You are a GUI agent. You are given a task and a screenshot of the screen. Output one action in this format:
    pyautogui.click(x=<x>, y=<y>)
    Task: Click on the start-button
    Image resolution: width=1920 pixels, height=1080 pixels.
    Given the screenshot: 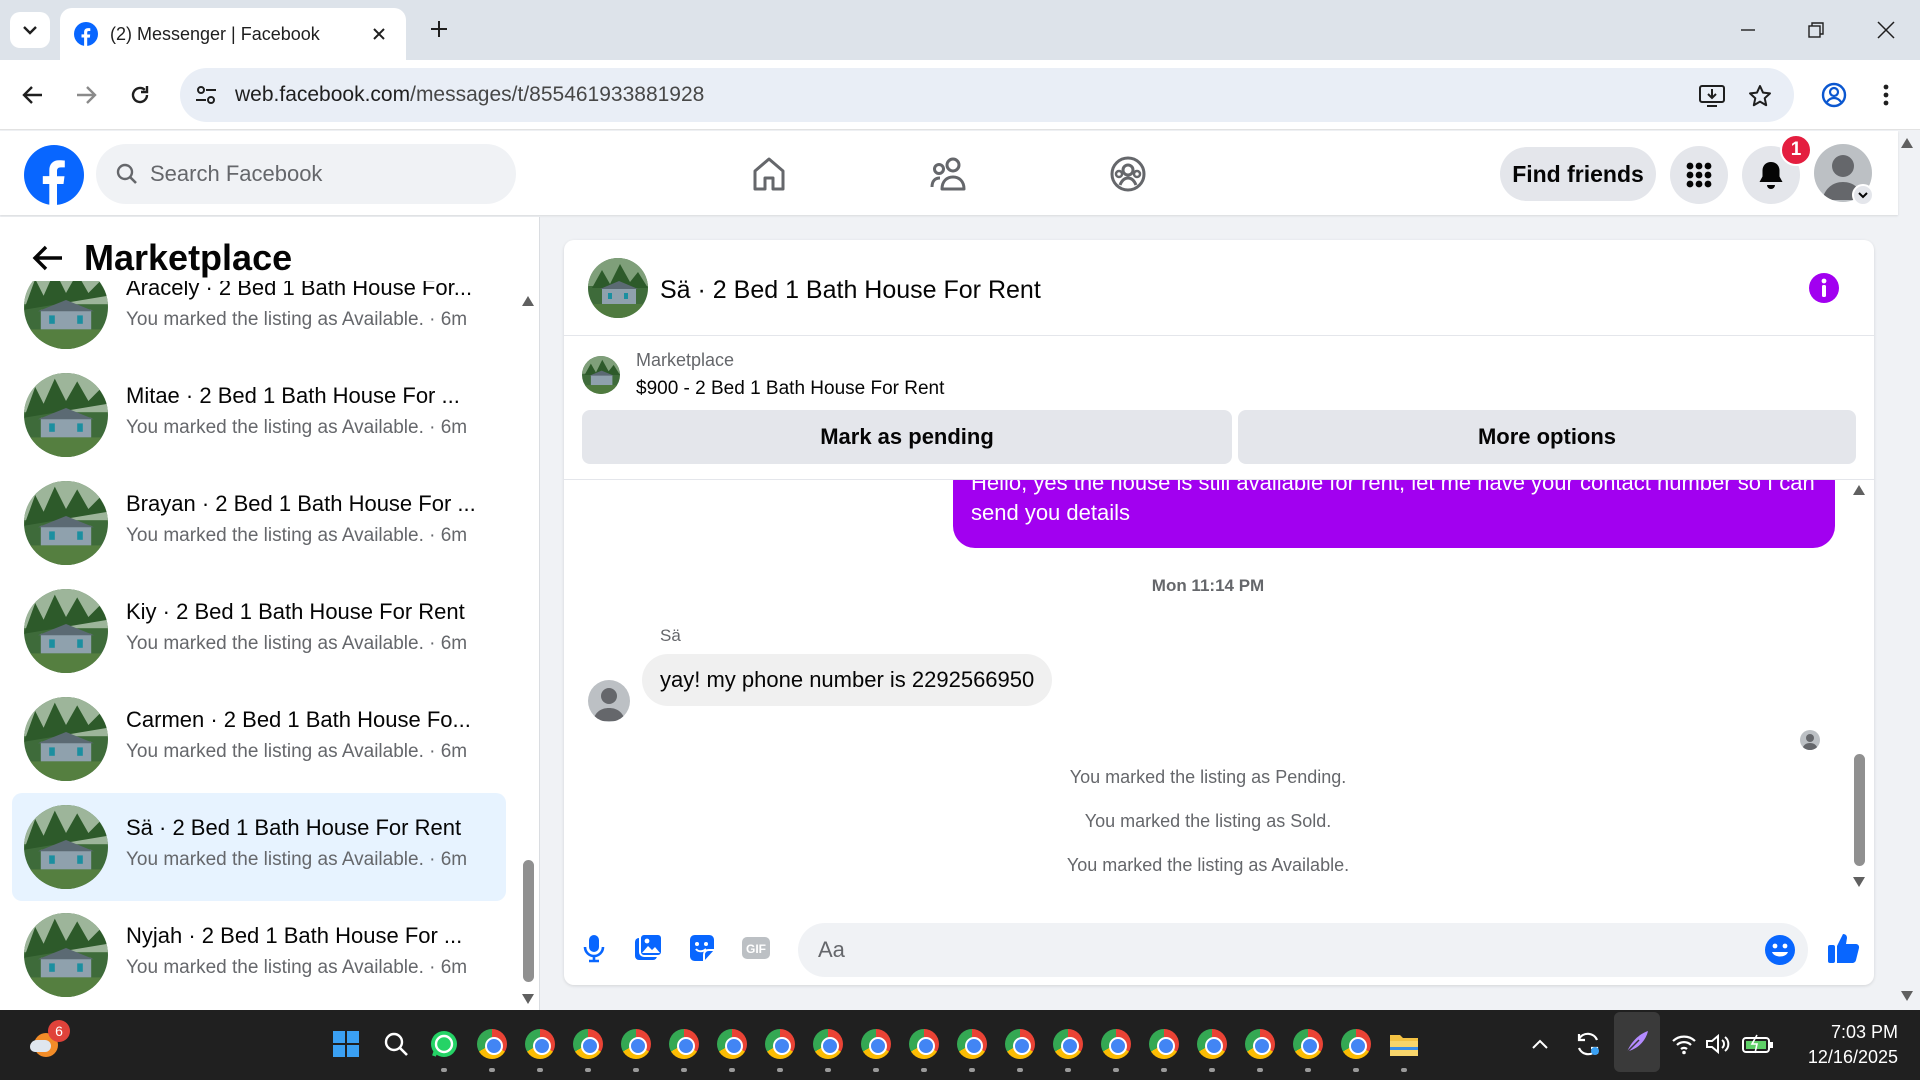 What is the action you would take?
    pyautogui.click(x=346, y=1044)
    